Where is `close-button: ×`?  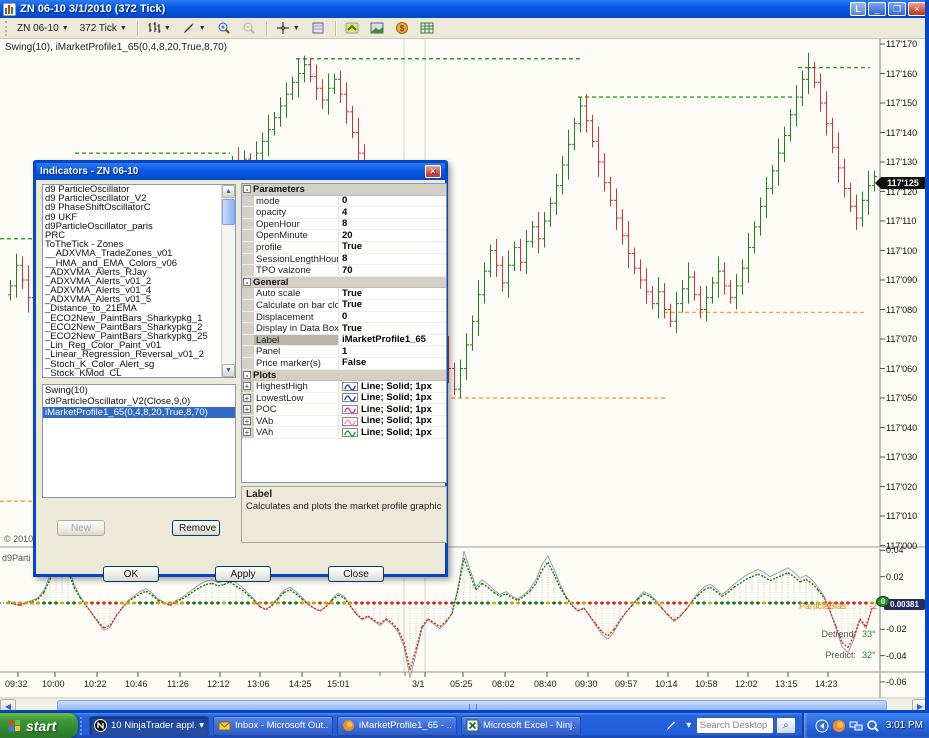
close-button: × is located at coordinates (917, 9).